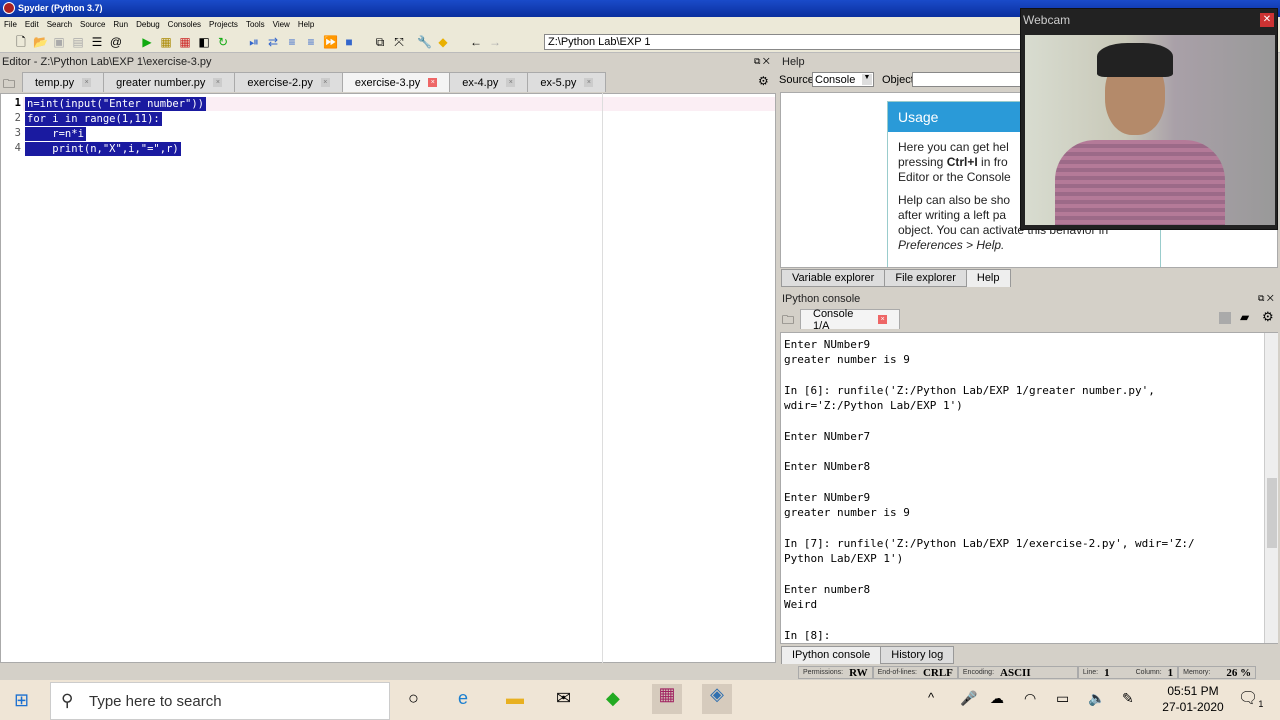 The image size is (1280, 720). I want to click on right-pane-tabs: Variable explorer File explorer Help, so click(896, 278).